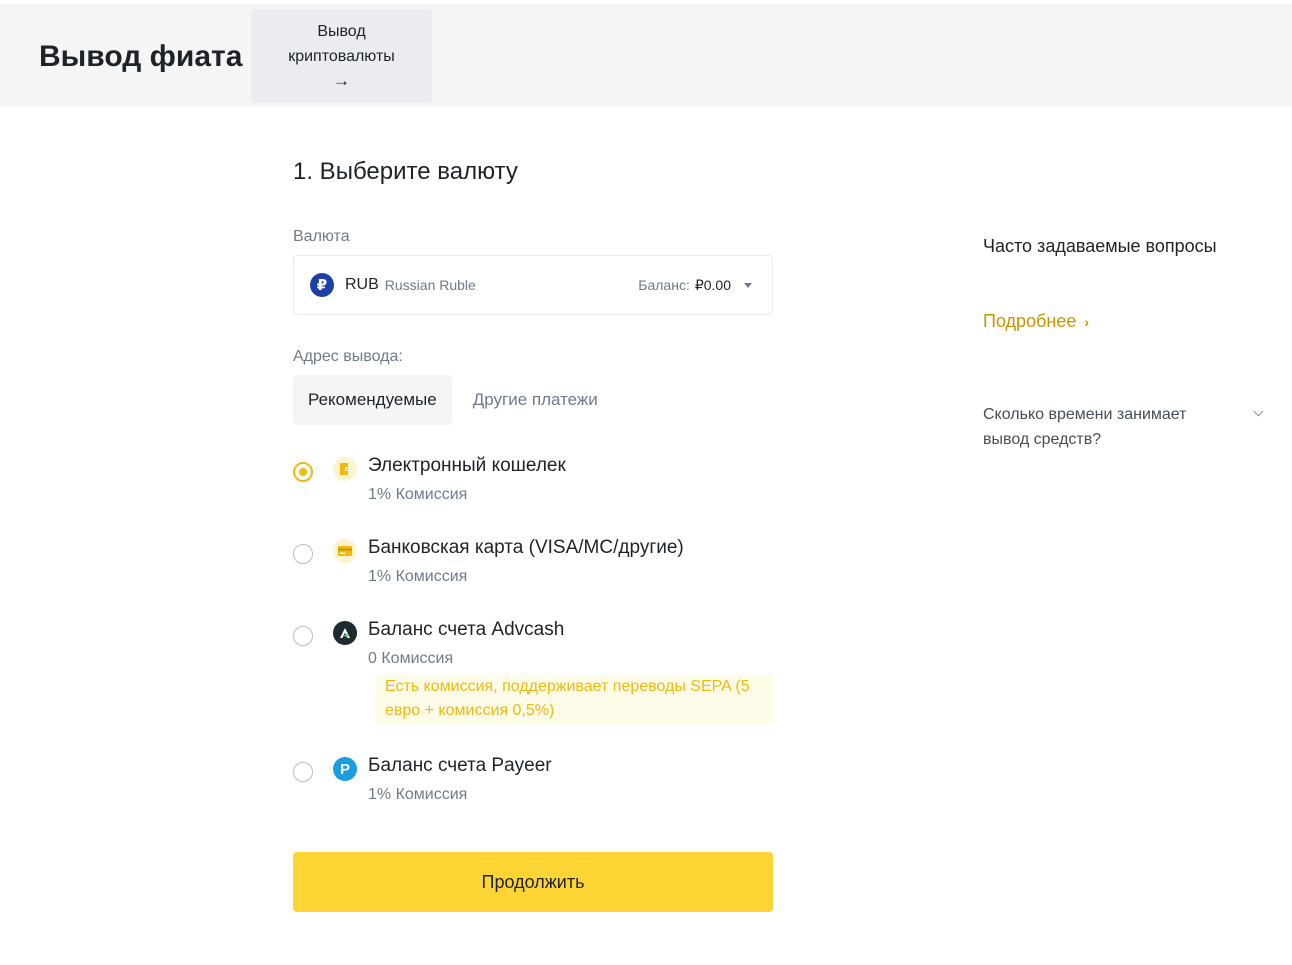  What do you see at coordinates (460, 765) in the screenshot?
I see `option-title: Баланс счета Payeer` at bounding box center [460, 765].